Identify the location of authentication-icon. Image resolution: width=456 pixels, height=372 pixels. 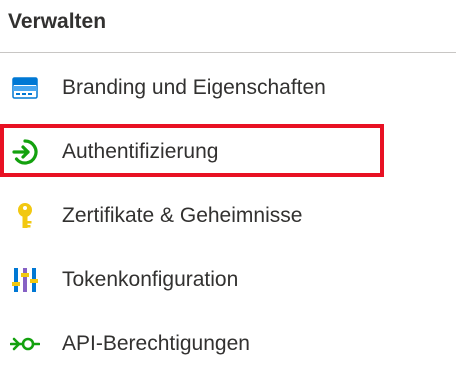
(25, 152).